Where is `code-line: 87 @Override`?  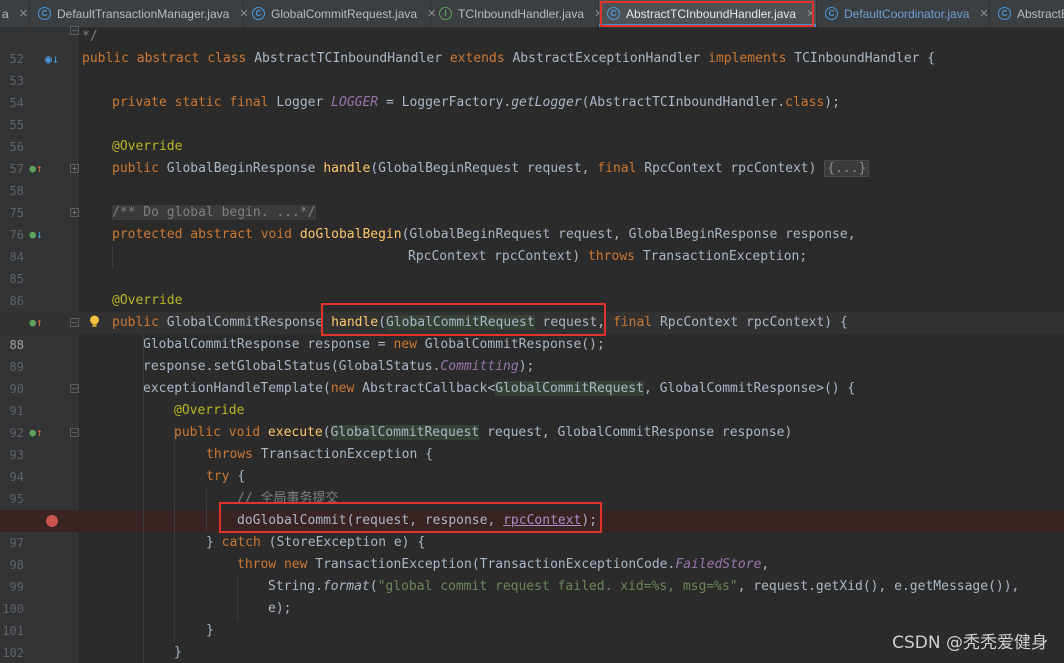 code-line: 87 @Override is located at coordinates (532, 310).